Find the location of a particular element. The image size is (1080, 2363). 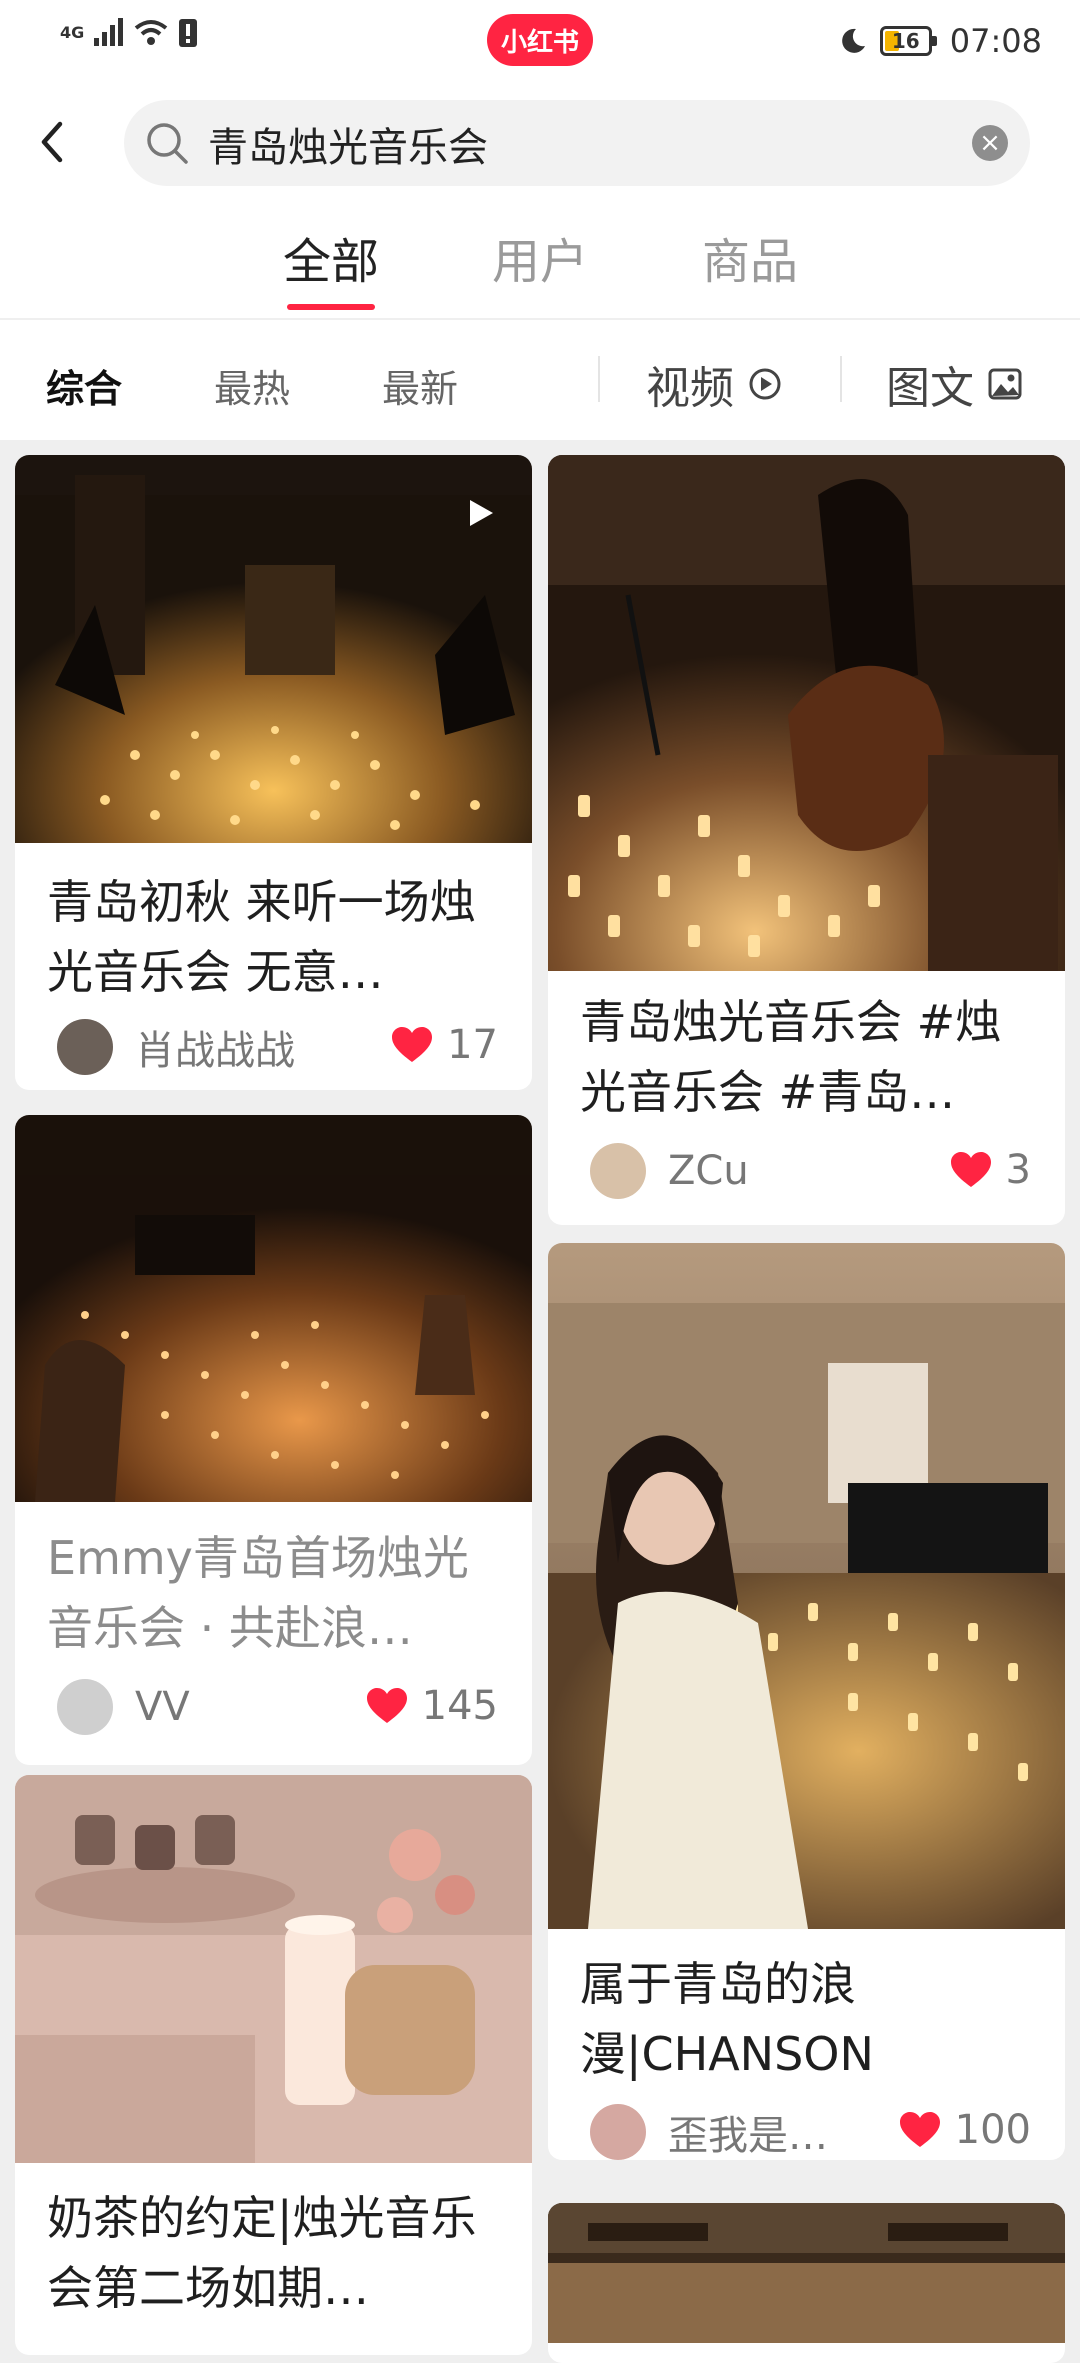

alert-icon is located at coordinates (188, 33).